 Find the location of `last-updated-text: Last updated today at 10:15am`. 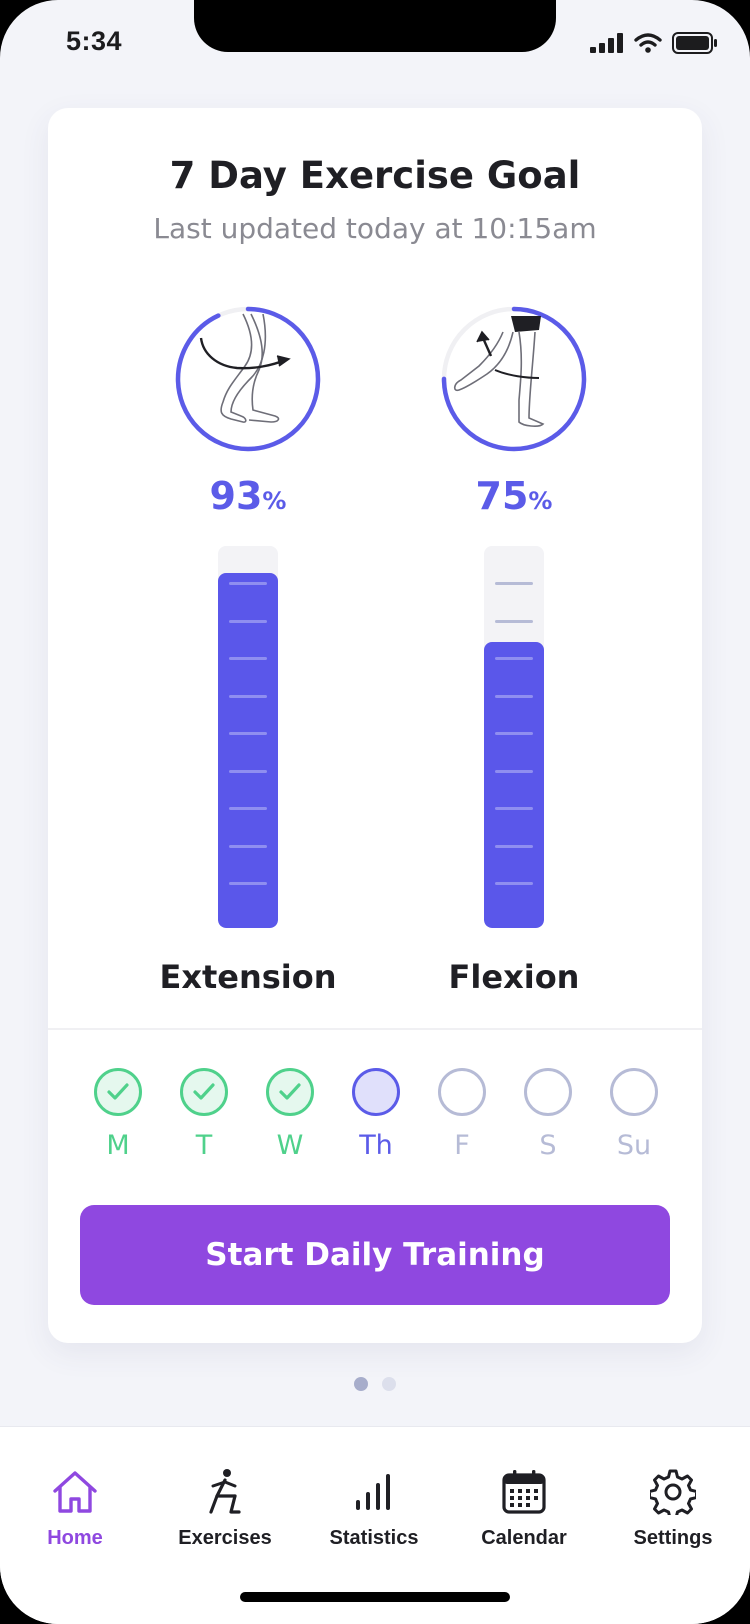

last-updated-text: Last updated today at 10:15am is located at coordinates (375, 228).